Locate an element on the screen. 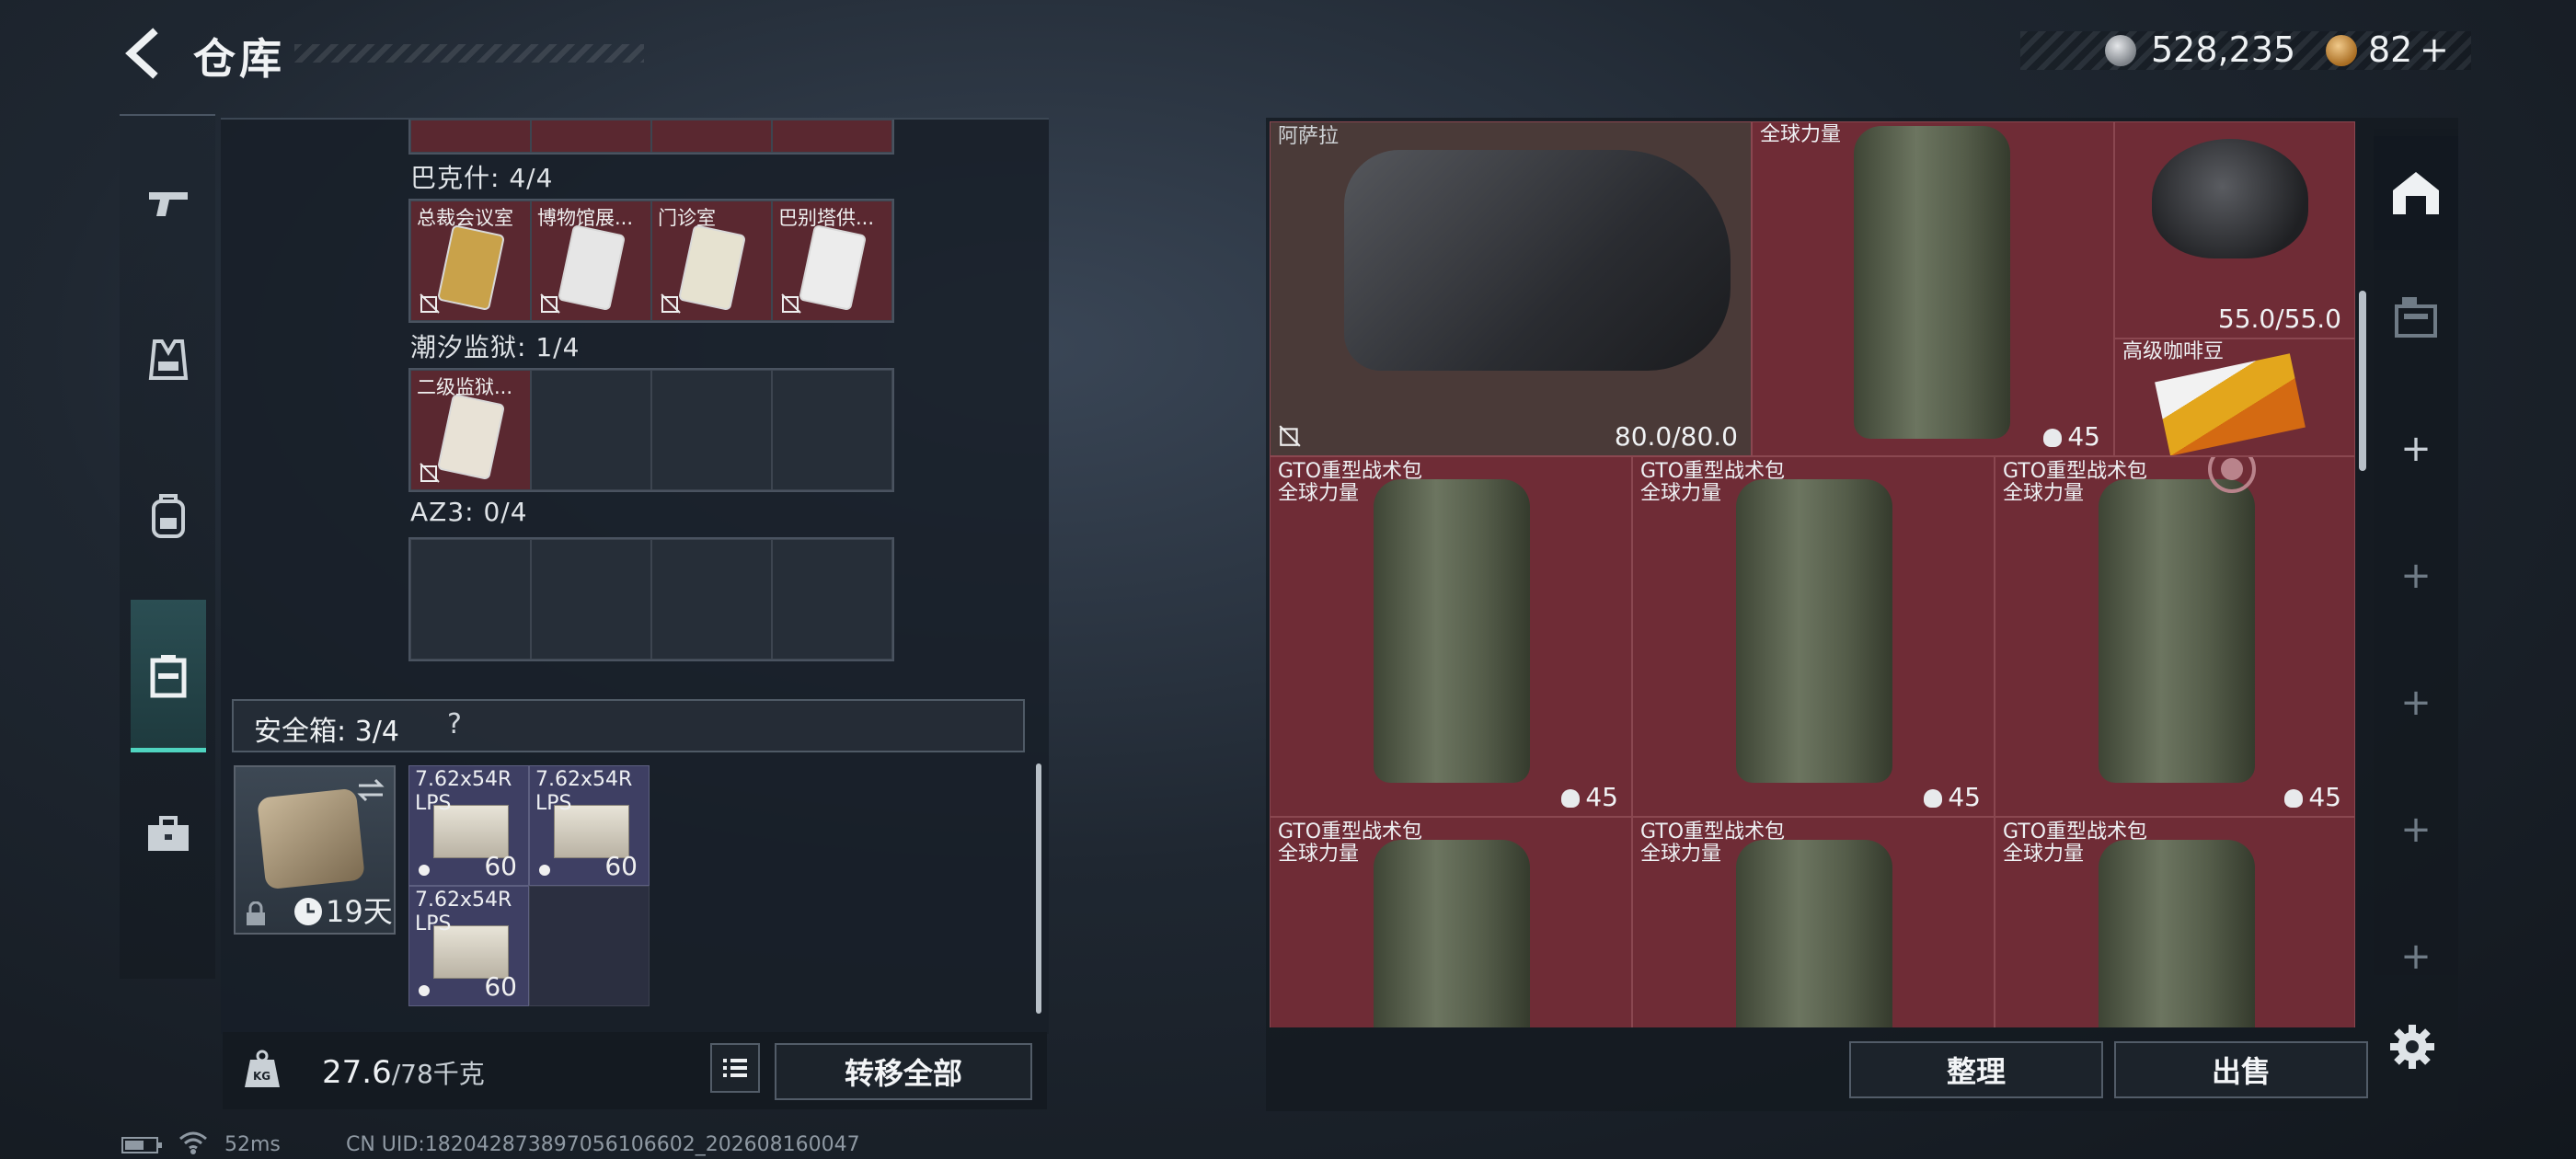  tab-warehouse-main is located at coordinates (2416, 193).